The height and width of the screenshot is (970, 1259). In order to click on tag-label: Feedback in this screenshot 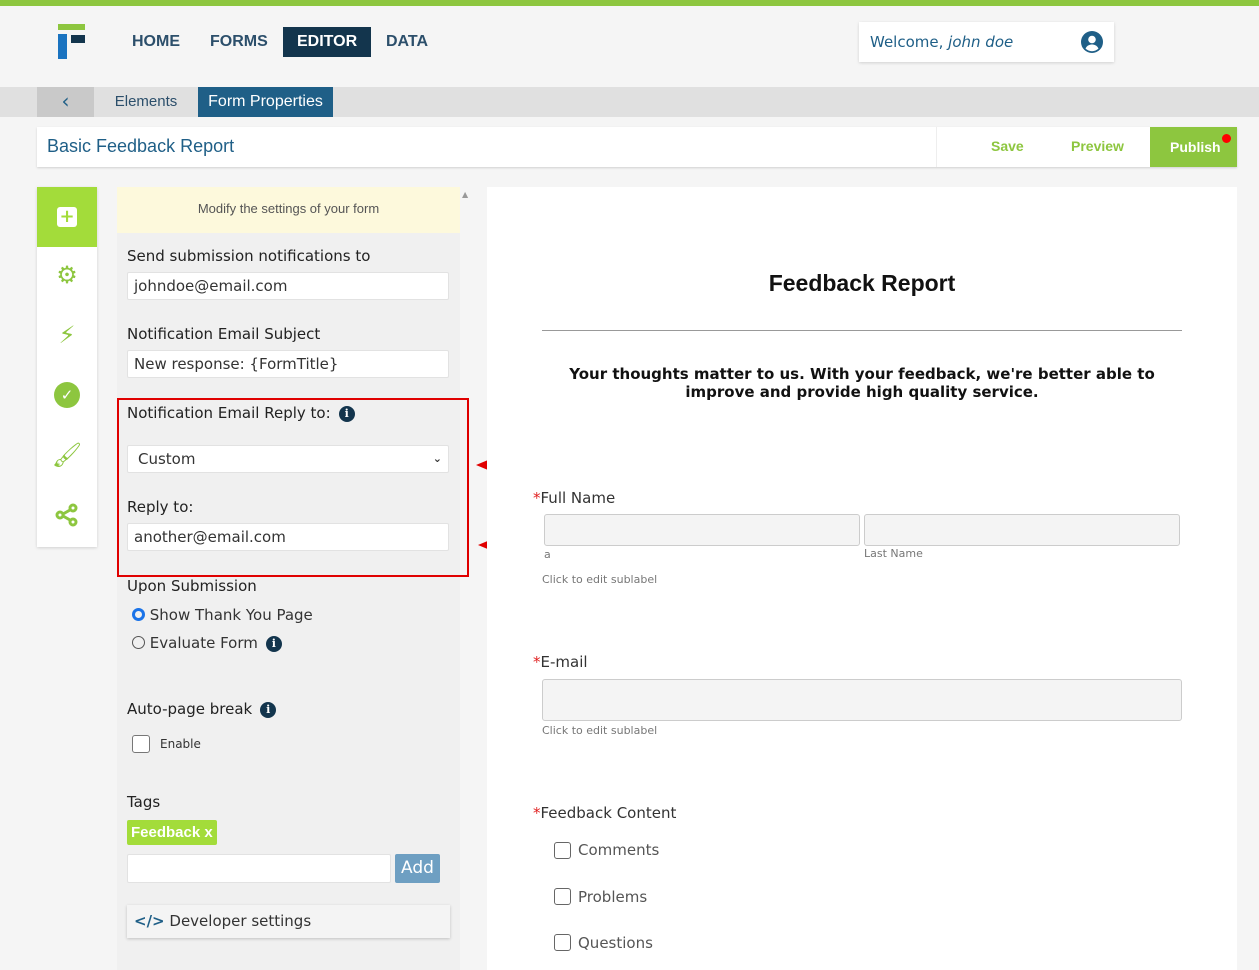, I will do `click(166, 832)`.